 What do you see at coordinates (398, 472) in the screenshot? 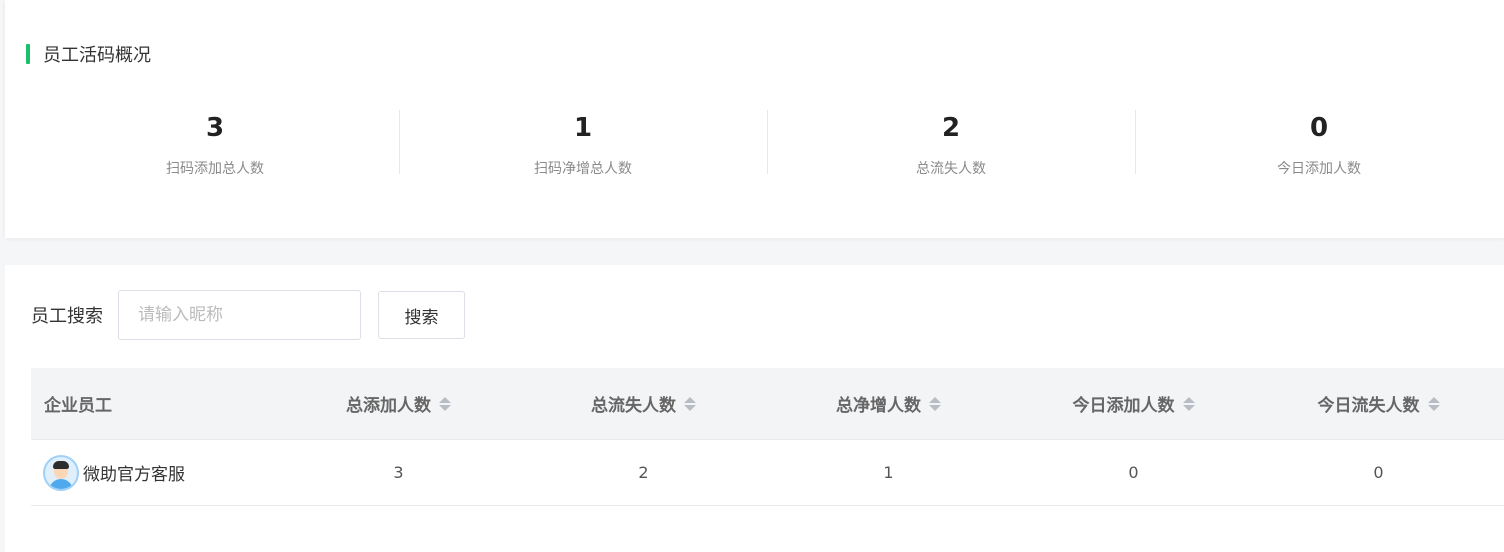
I see `cell-total-added: 3` at bounding box center [398, 472].